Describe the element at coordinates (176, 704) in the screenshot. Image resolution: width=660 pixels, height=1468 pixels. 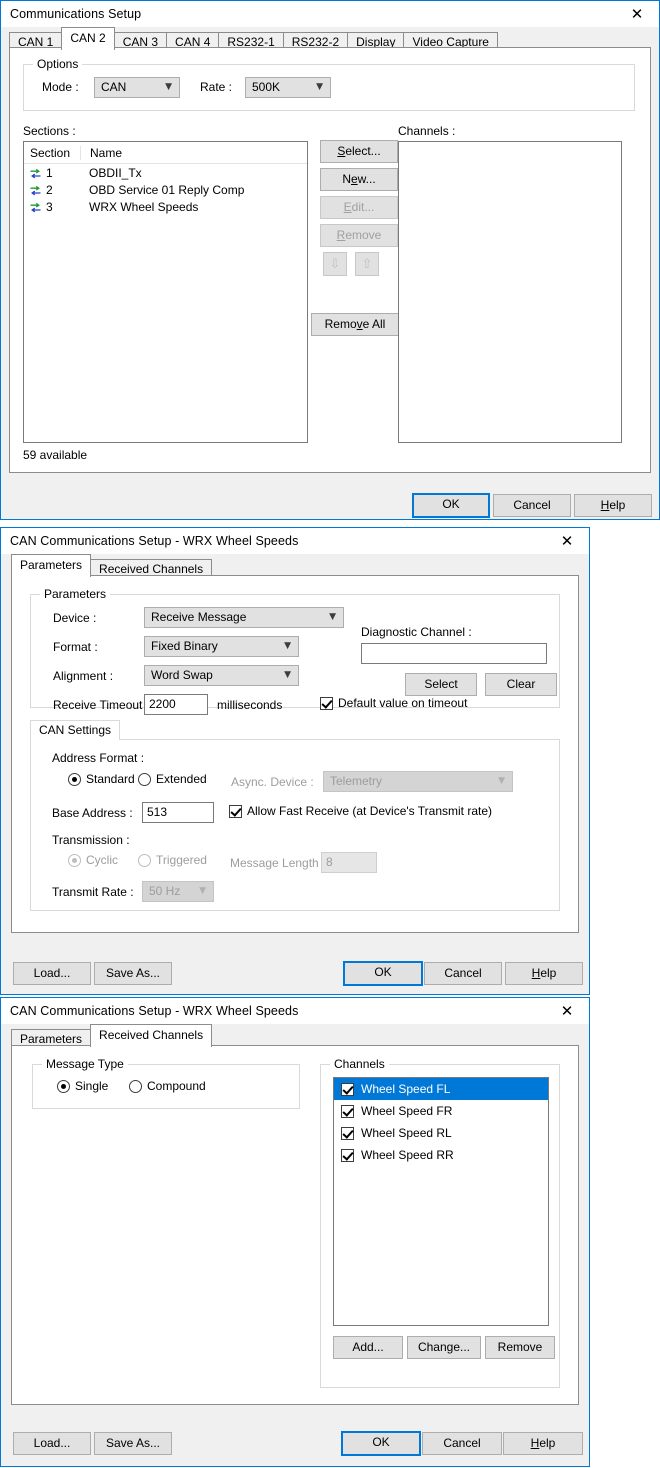
I see `receive-timeout-input: 2200` at that location.